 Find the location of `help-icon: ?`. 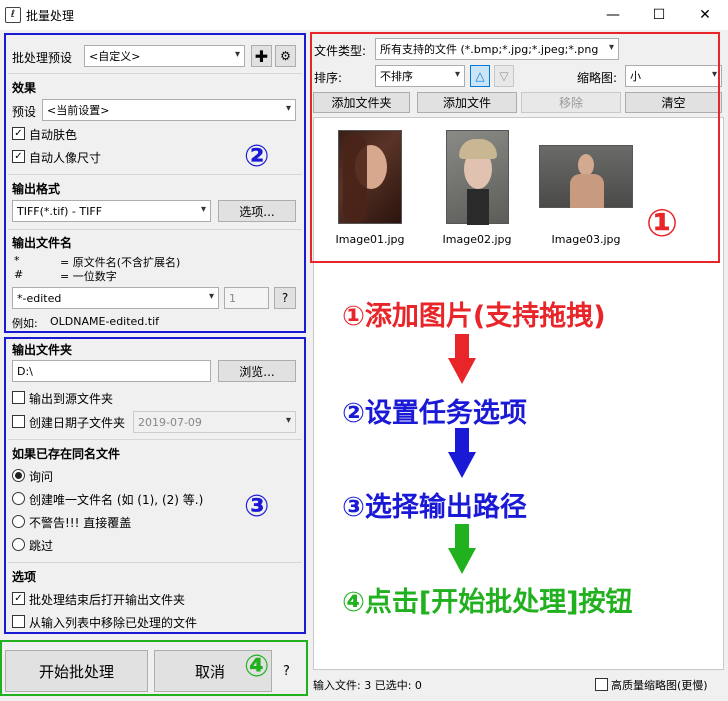

help-icon: ? is located at coordinates (286, 671).